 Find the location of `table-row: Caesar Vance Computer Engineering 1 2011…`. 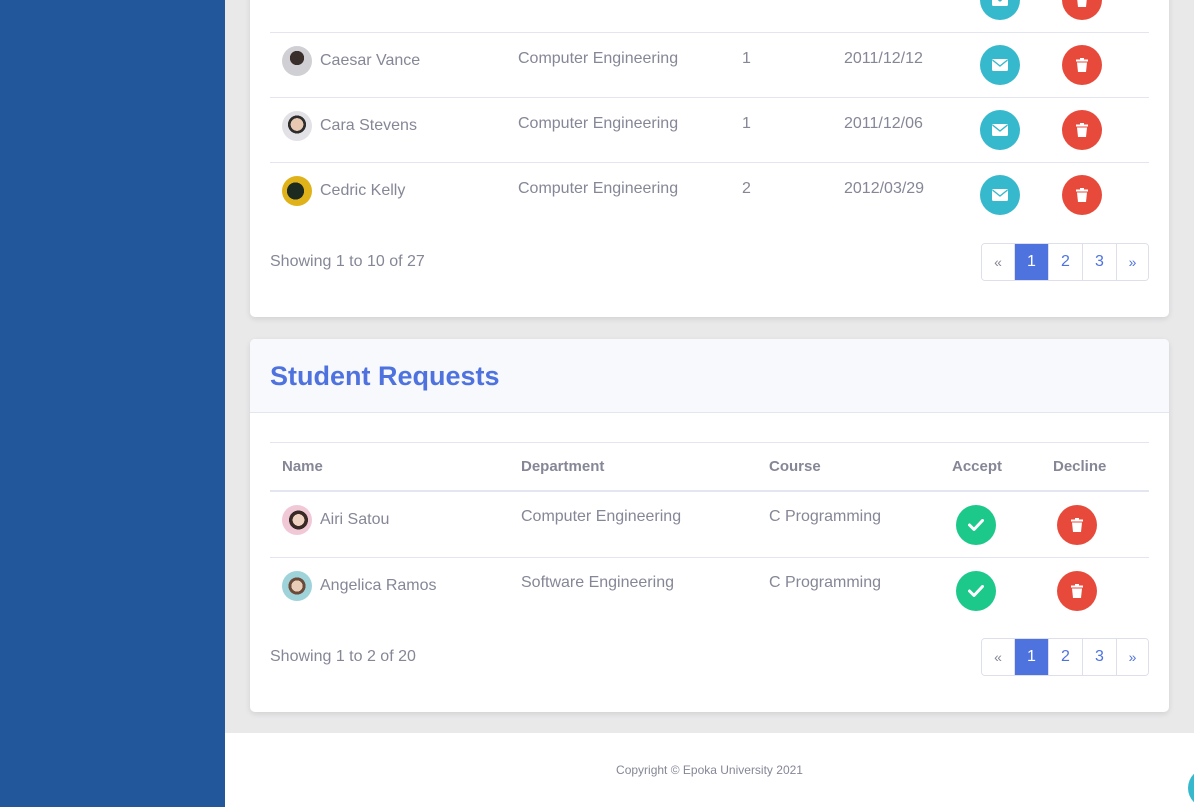

table-row: Caesar Vance Computer Engineering 1 2011… is located at coordinates (709, 64).